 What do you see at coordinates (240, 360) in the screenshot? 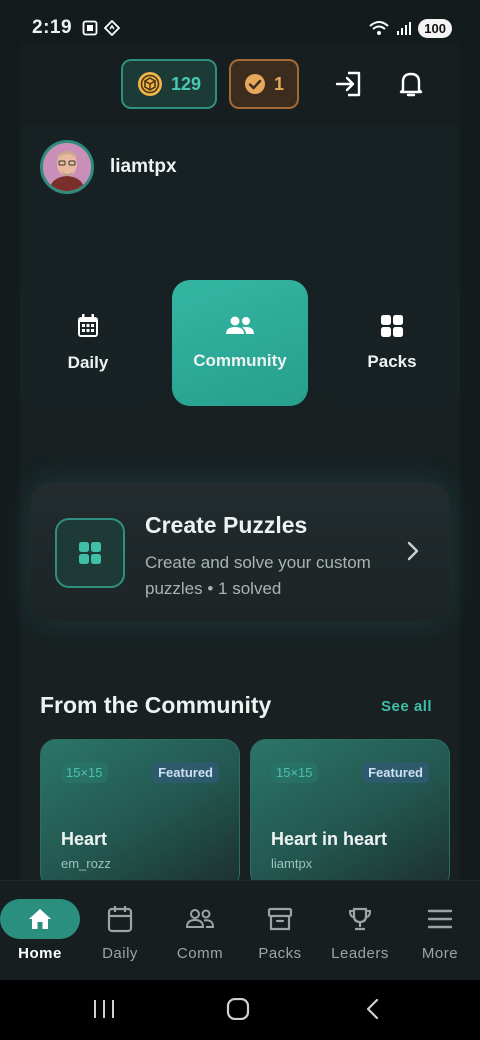
I see `mode-label-community: Community` at bounding box center [240, 360].